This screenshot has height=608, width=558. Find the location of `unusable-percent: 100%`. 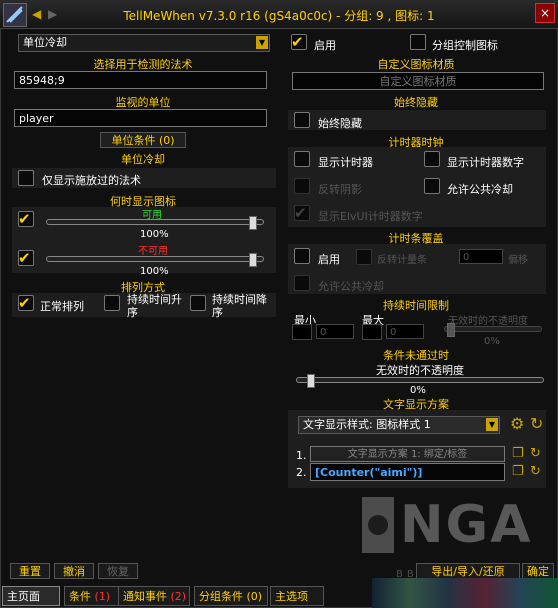

unusable-percent: 100% is located at coordinates (154, 271).